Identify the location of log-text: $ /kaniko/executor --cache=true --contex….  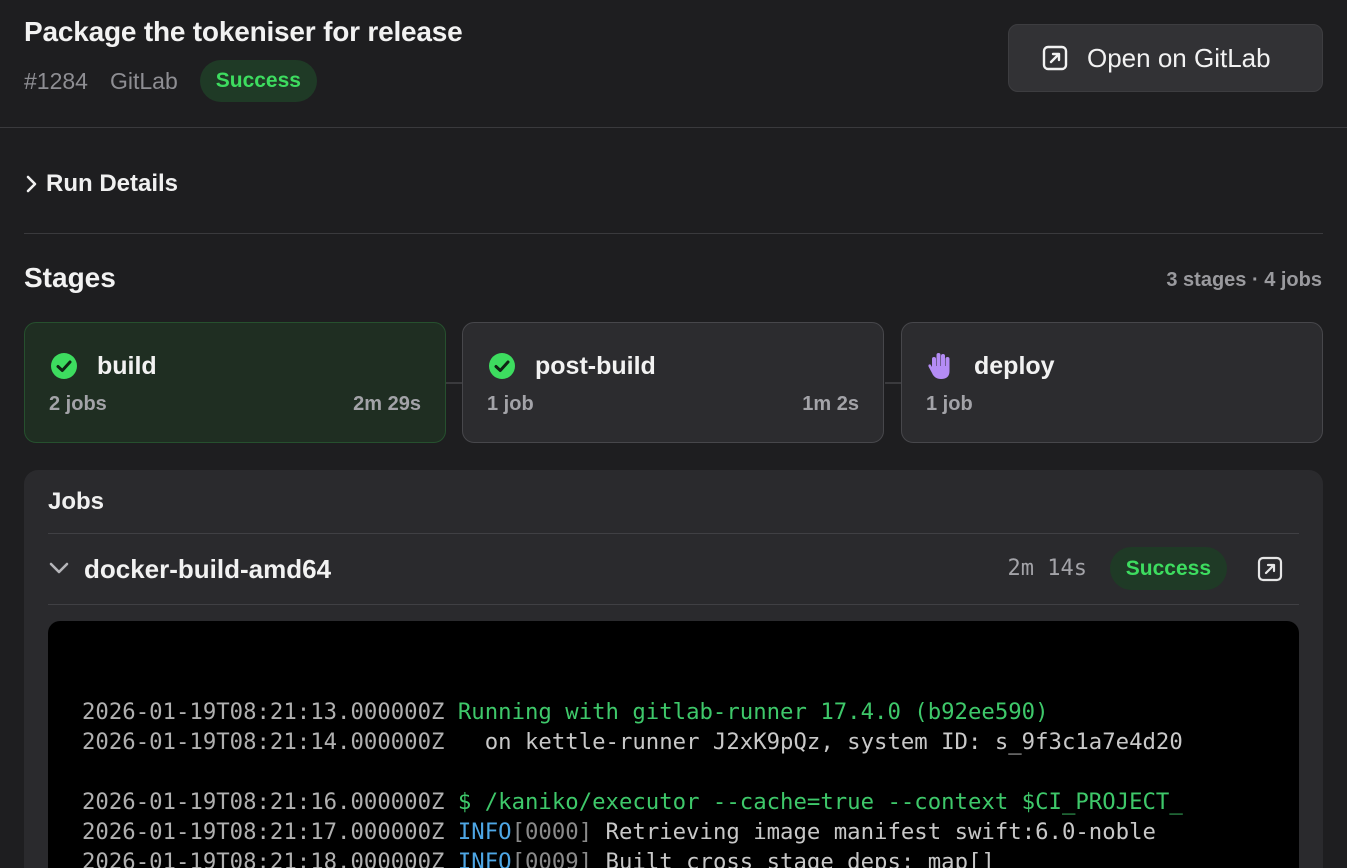
(813, 802).